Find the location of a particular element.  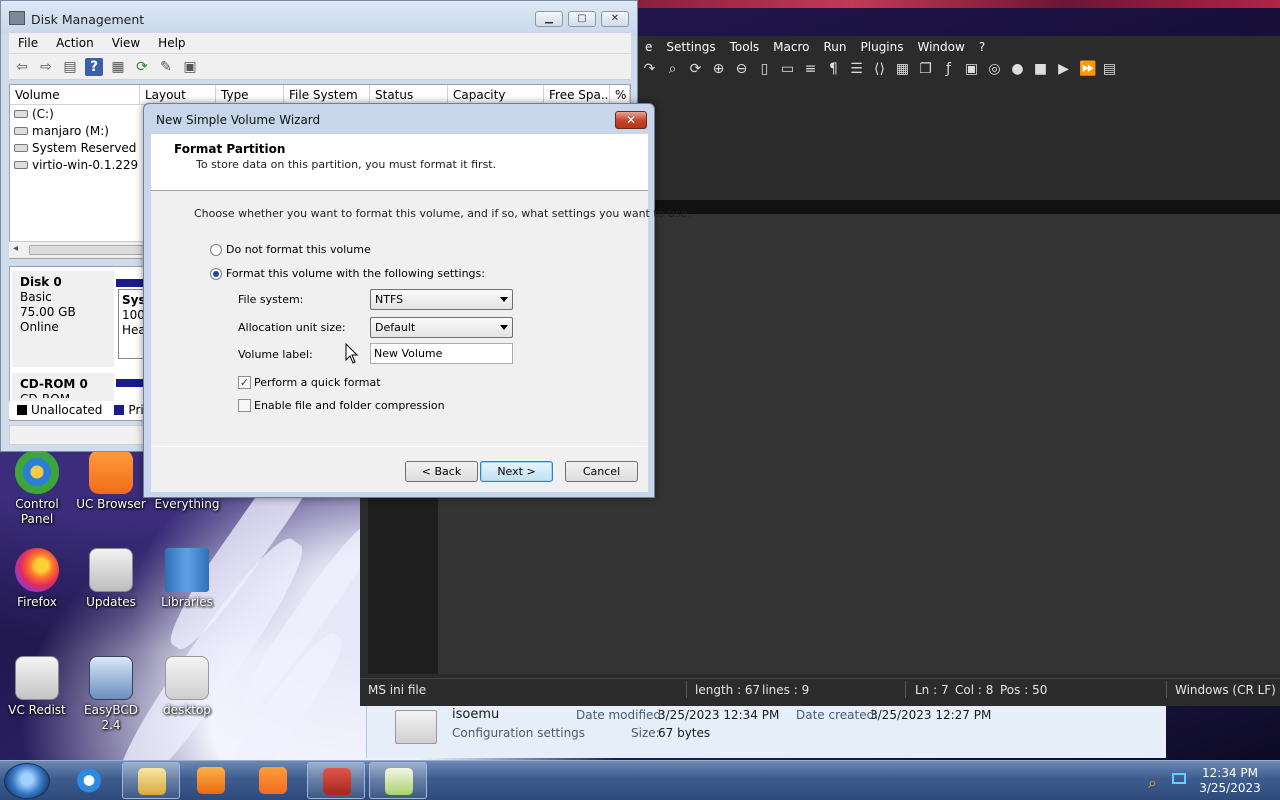

zoom-out-icon: ⊖ is located at coordinates (741, 69).